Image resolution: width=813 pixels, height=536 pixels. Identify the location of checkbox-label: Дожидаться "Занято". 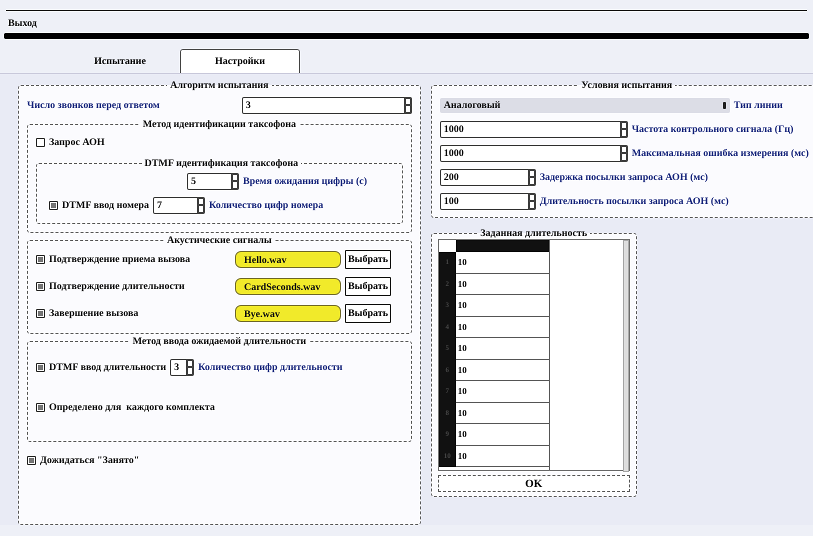
(90, 460).